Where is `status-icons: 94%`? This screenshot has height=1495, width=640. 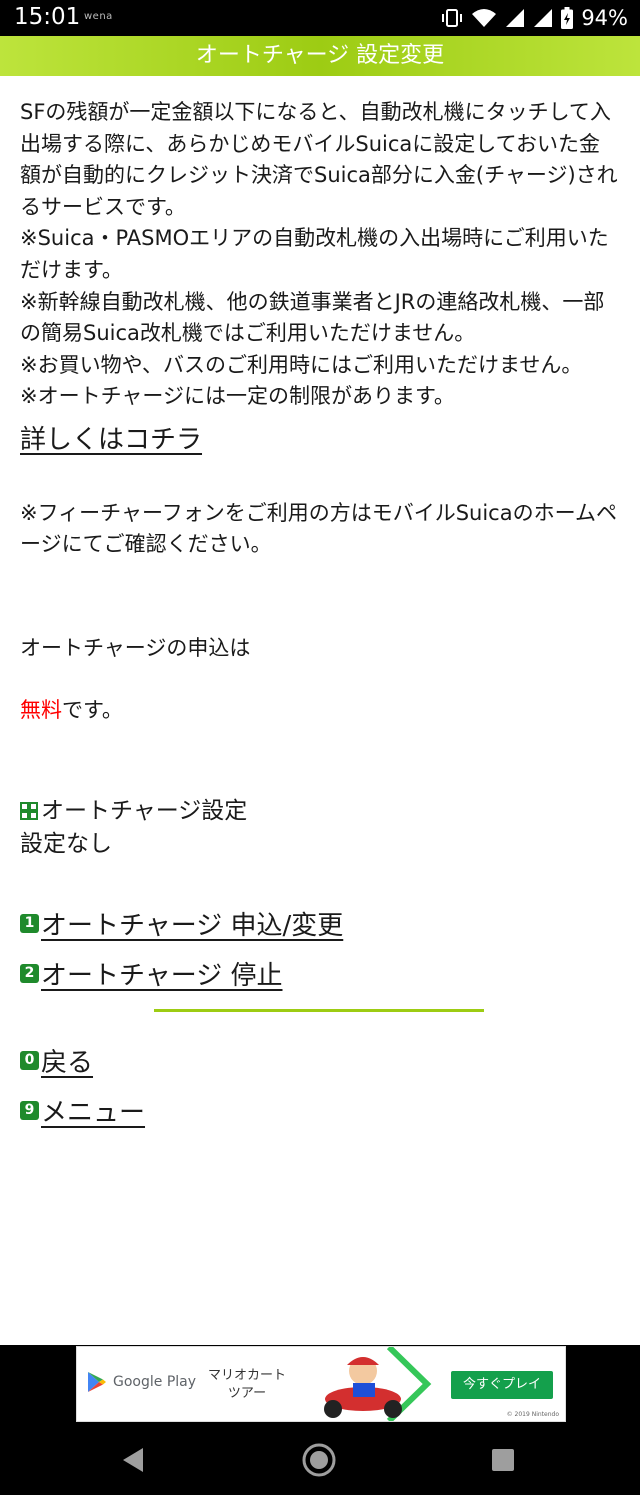 status-icons: 94% is located at coordinates (534, 18).